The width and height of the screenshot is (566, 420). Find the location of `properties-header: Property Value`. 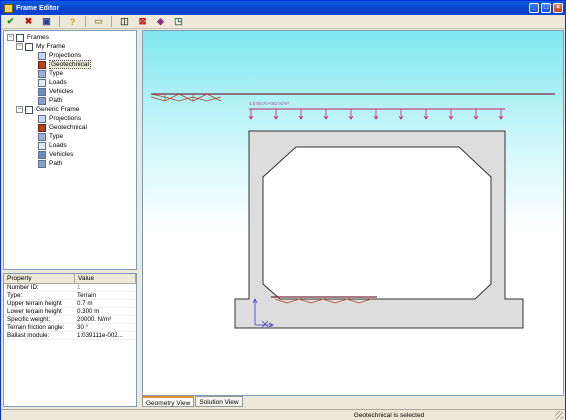

properties-header: Property Value is located at coordinates (70, 279).